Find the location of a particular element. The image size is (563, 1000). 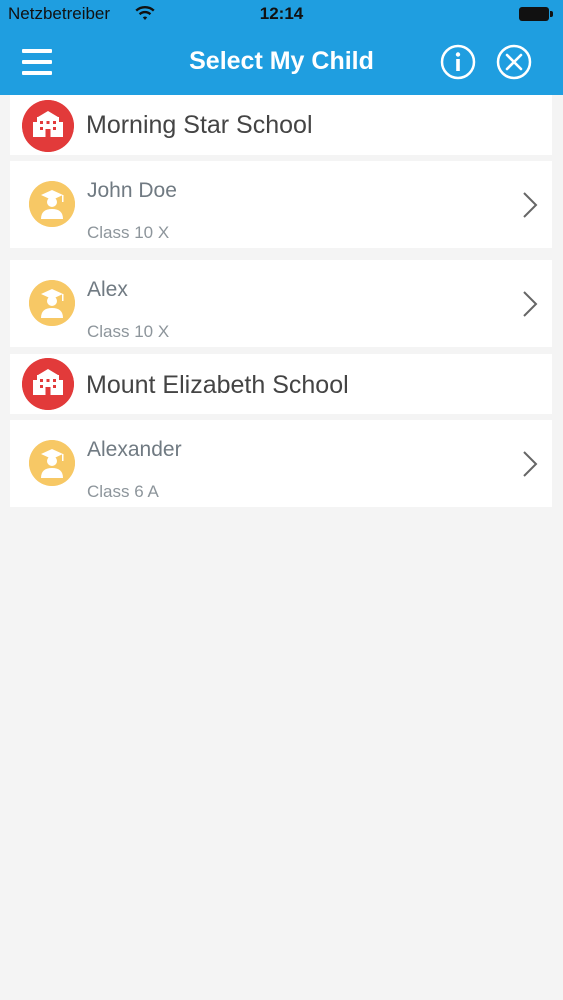

child-name: Alex is located at coordinates (107, 289).